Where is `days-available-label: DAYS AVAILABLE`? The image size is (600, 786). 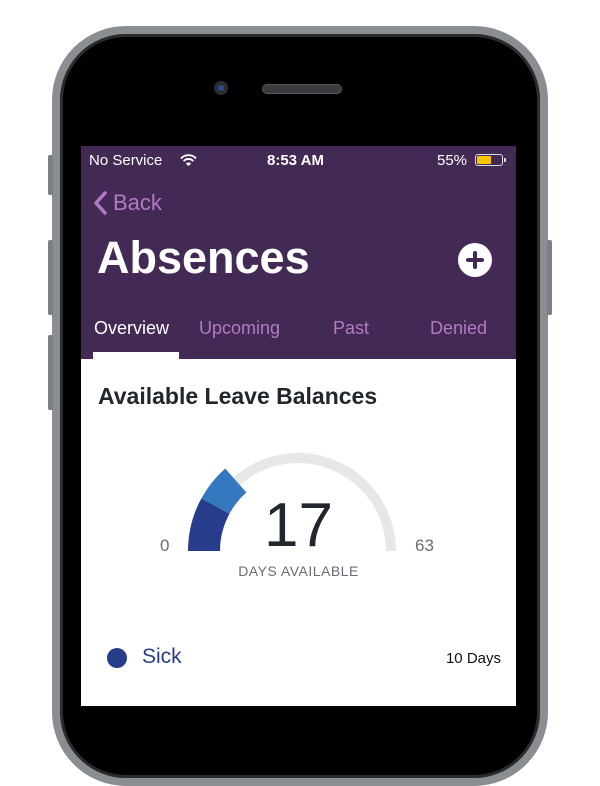
days-available-label: DAYS AVAILABLE is located at coordinates (298, 571).